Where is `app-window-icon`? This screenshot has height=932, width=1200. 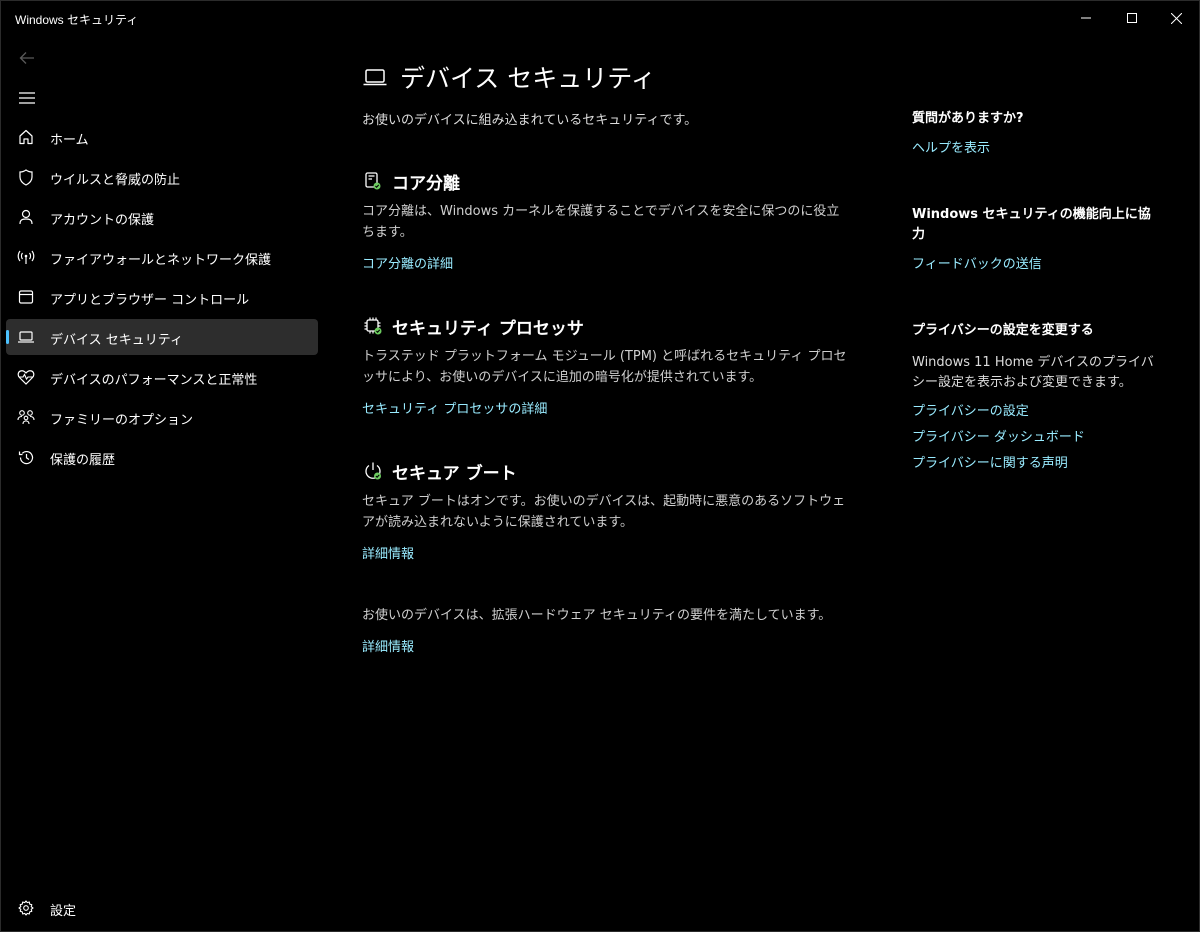
app-window-icon is located at coordinates (26, 297).